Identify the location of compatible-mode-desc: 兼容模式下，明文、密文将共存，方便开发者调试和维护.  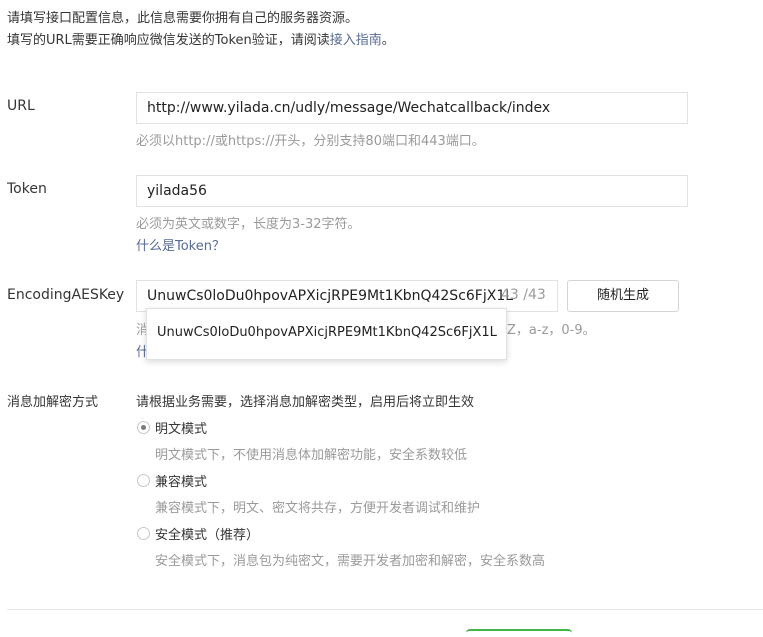
(318, 508).